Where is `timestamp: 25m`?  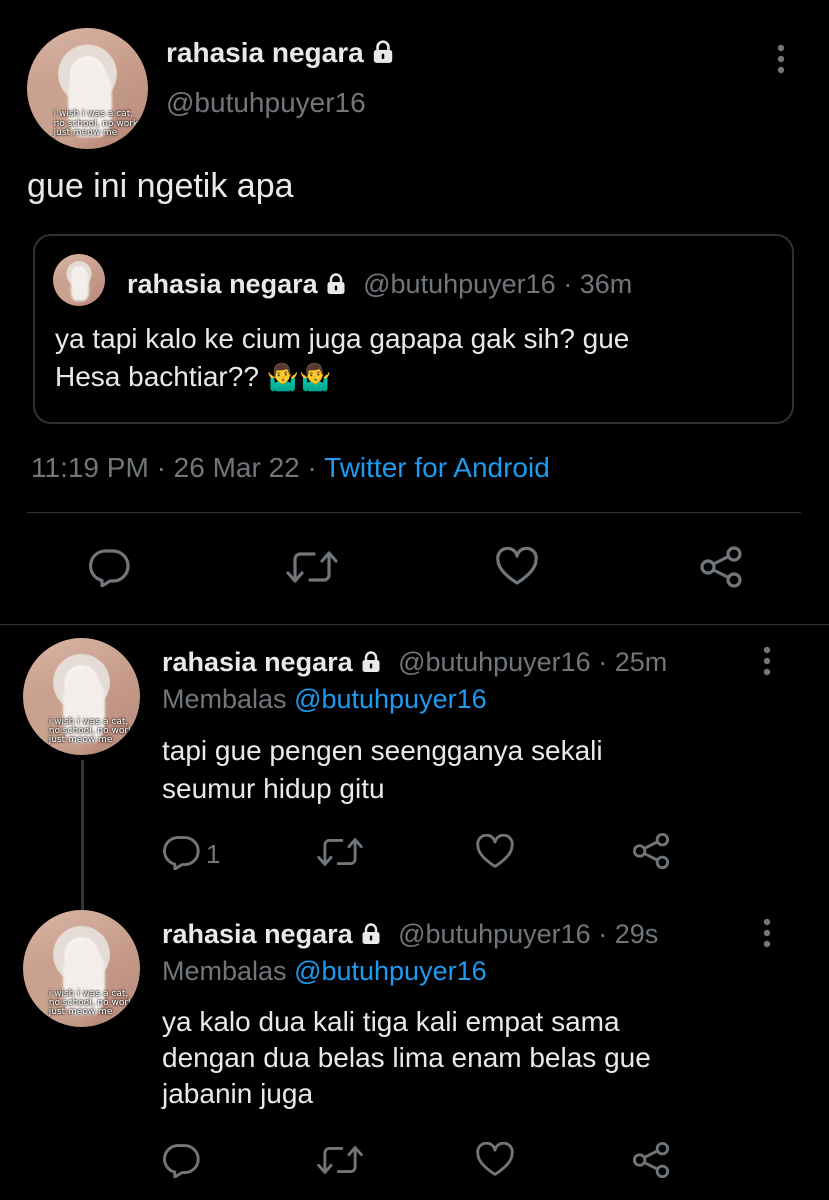
timestamp: 25m is located at coordinates (641, 662).